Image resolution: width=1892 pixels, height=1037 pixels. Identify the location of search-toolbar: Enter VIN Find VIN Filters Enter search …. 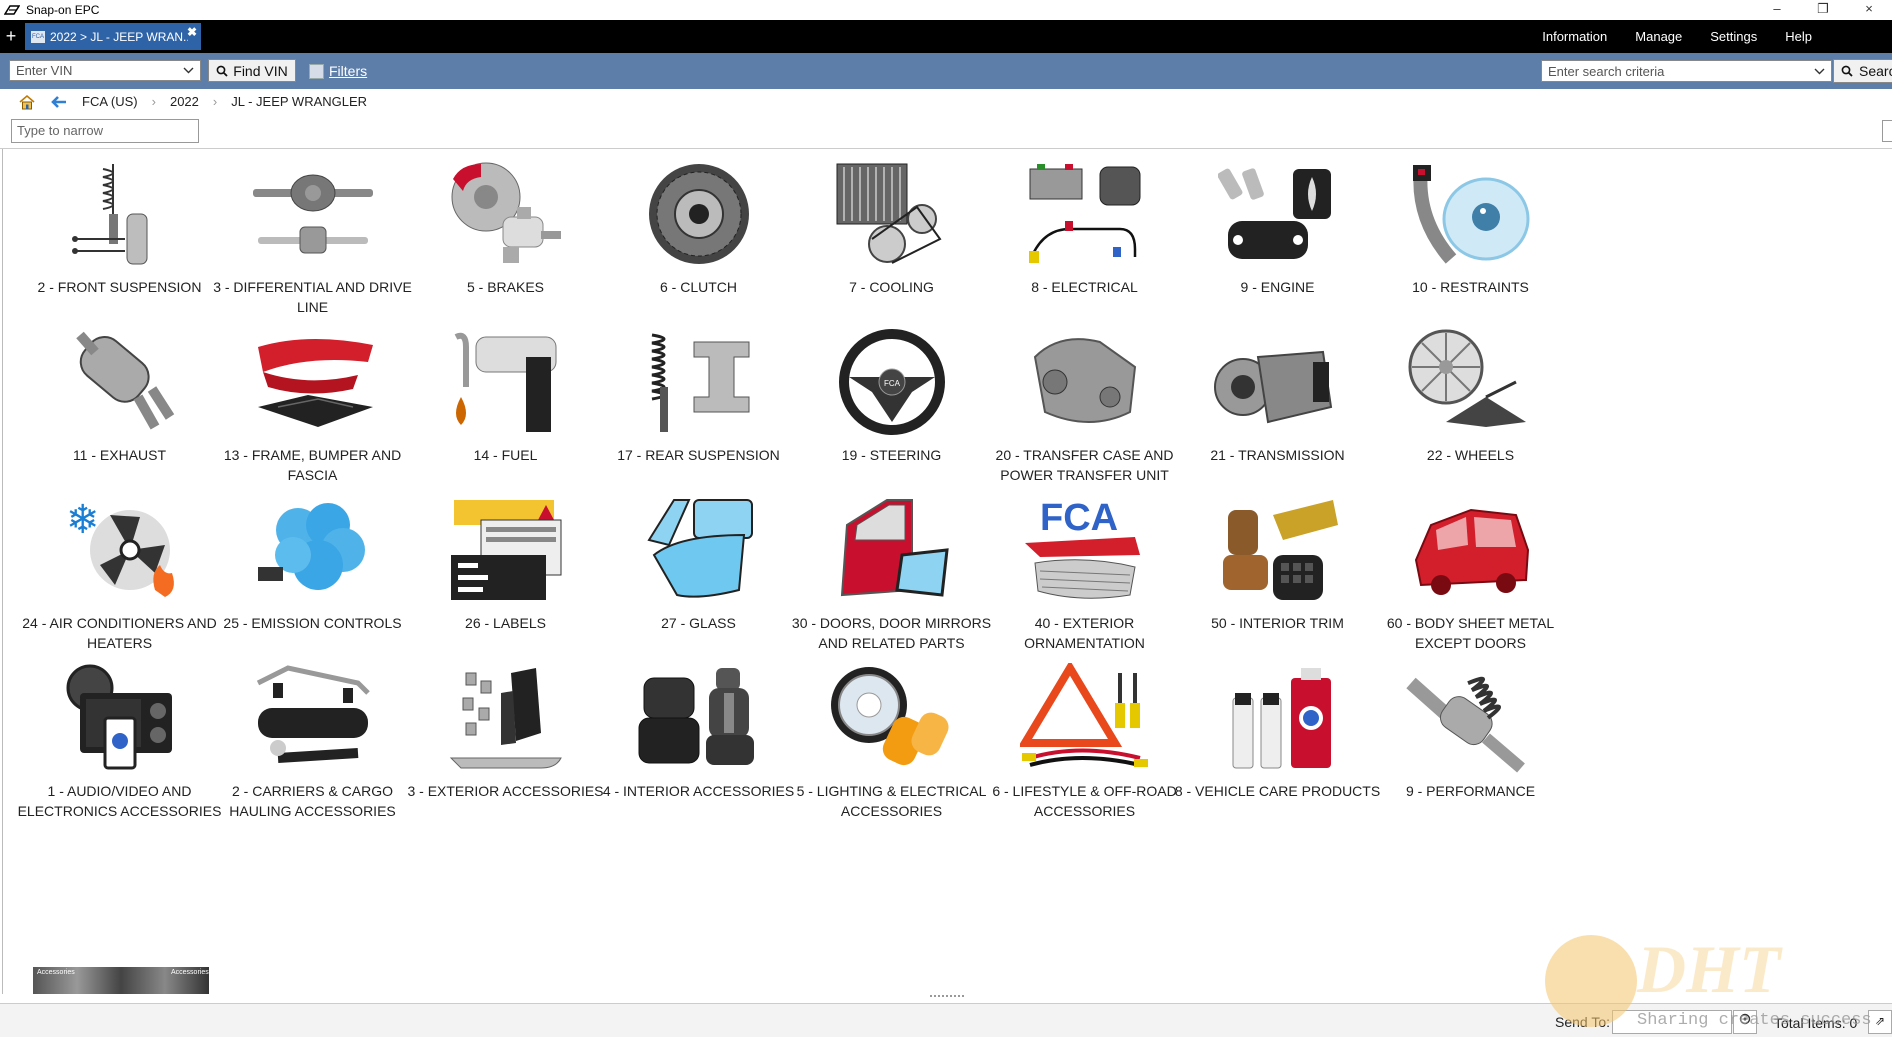
(946, 71).